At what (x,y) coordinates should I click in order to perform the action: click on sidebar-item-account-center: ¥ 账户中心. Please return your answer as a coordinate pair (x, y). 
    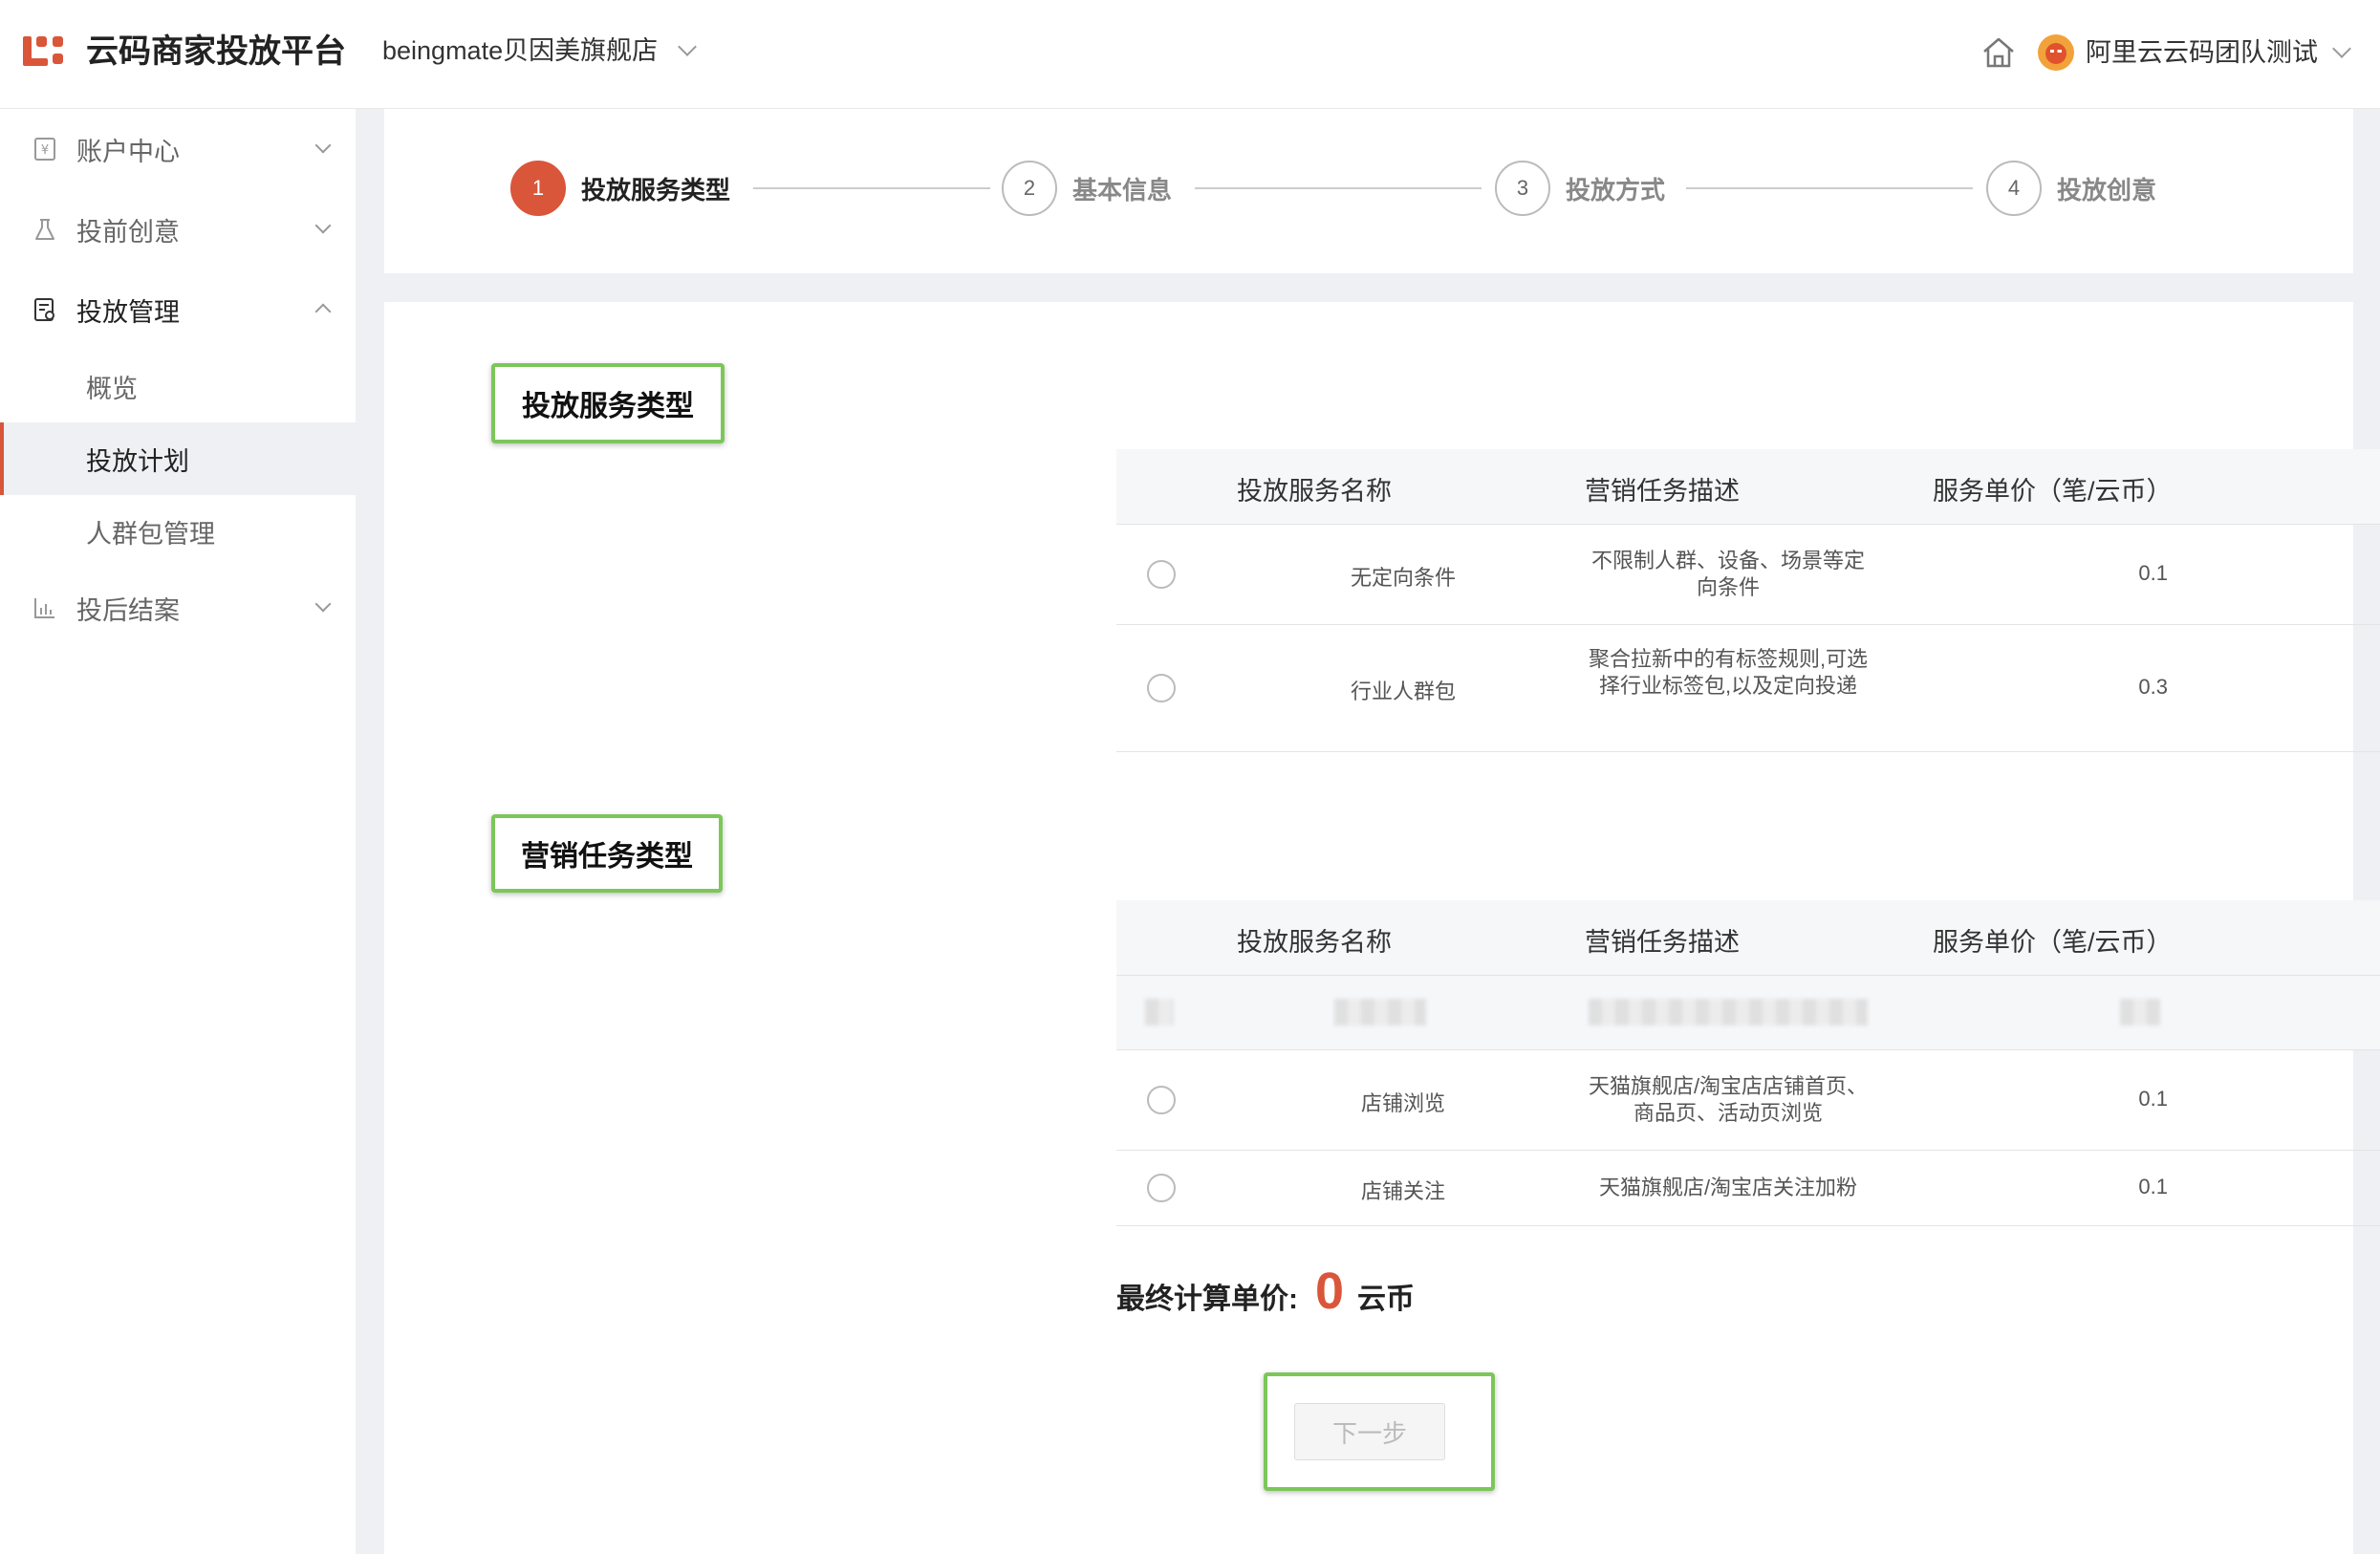
    Looking at the image, I should click on (178, 149).